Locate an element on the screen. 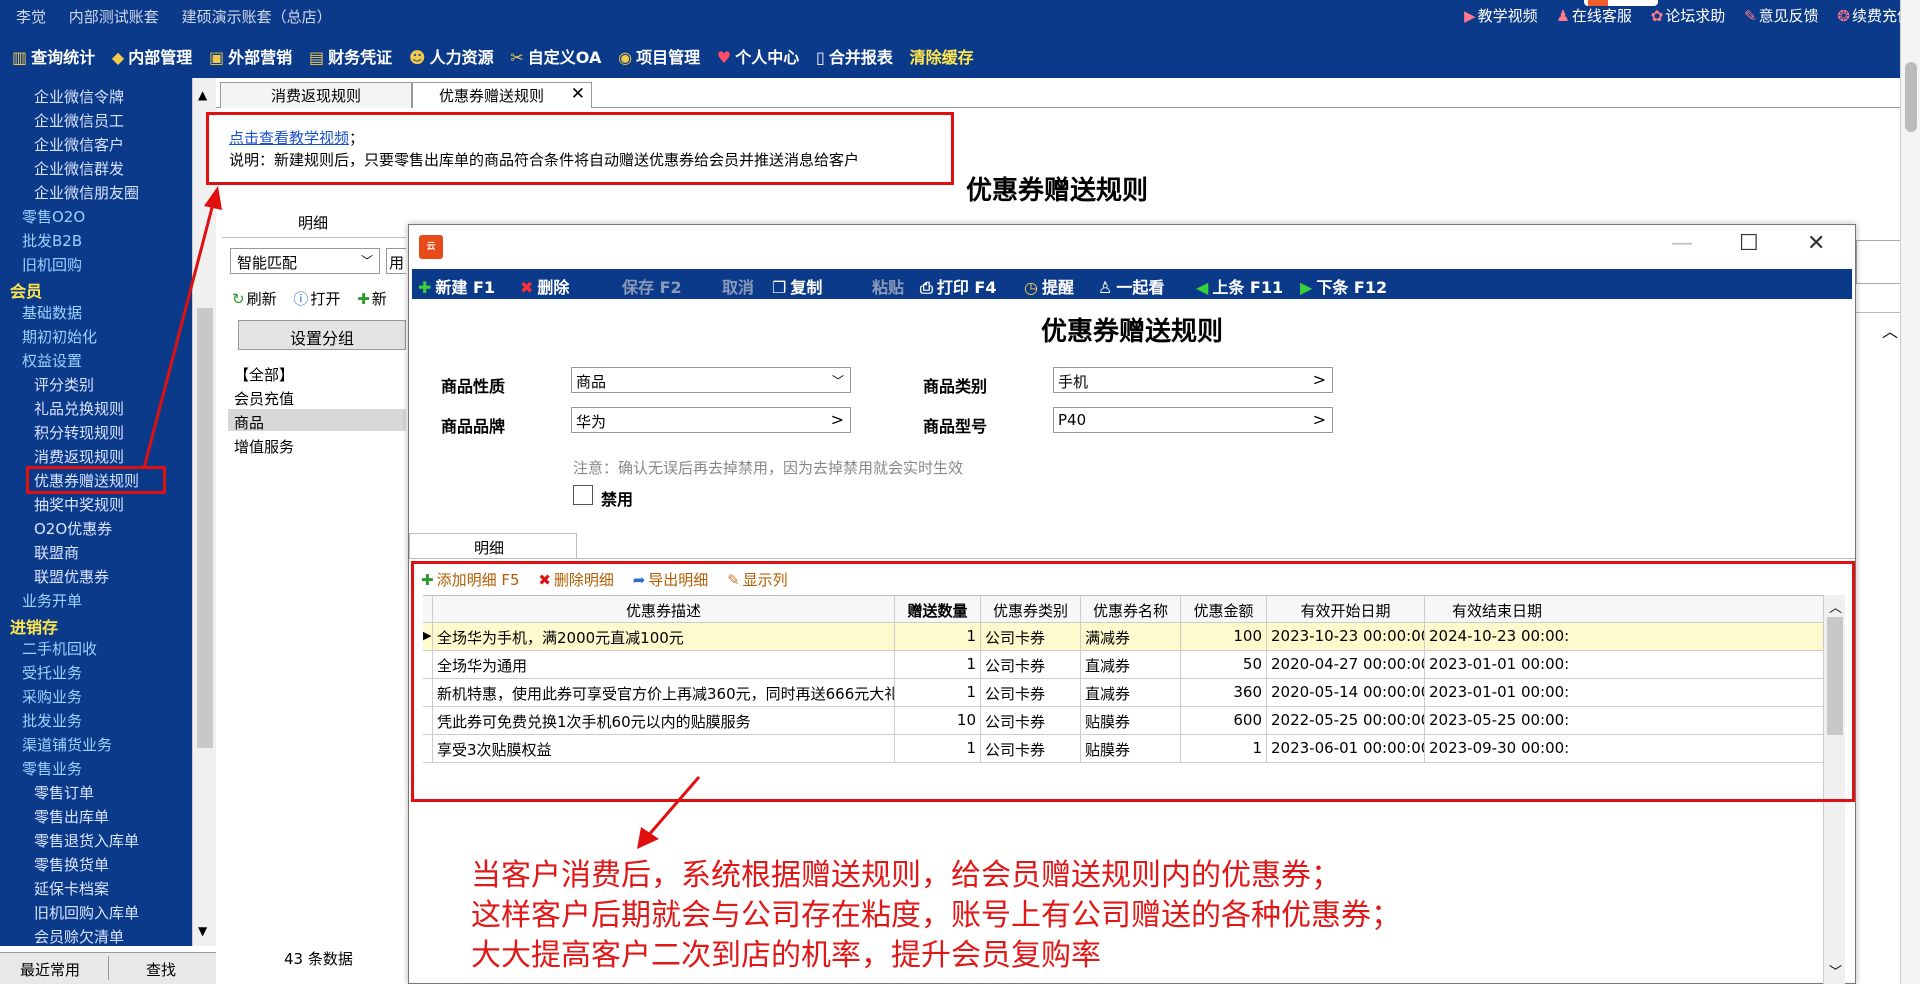  page-scroll-thumb is located at coordinates (1911, 97).